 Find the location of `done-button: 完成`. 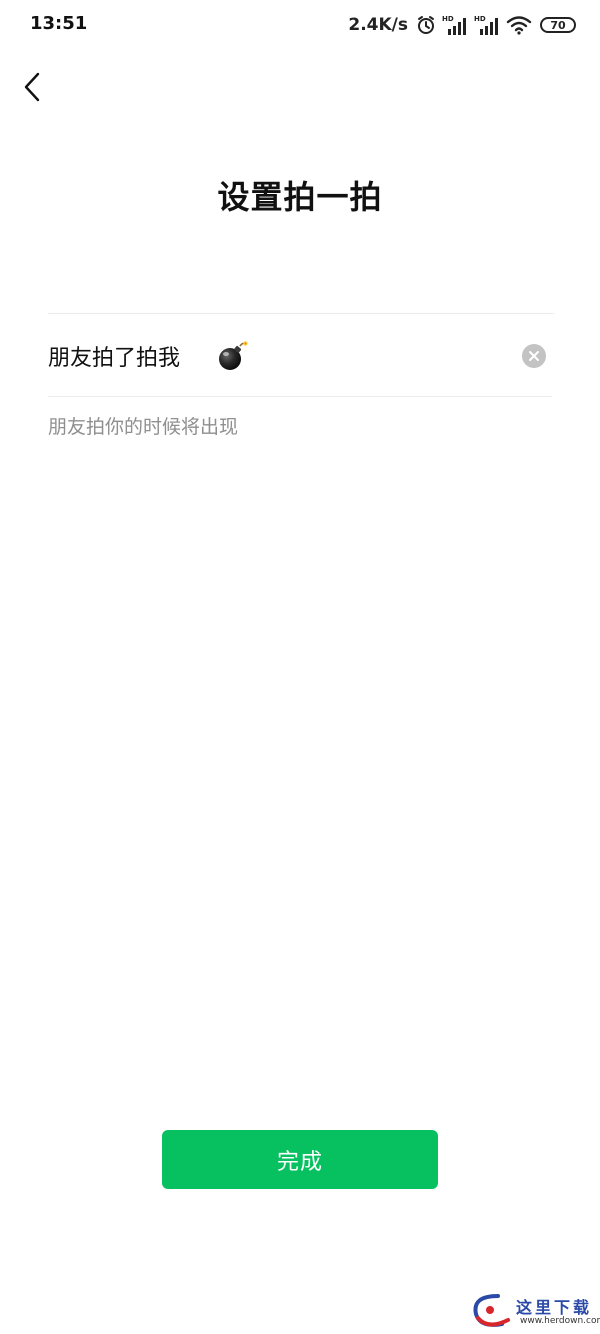

done-button: 完成 is located at coordinates (300, 1159).